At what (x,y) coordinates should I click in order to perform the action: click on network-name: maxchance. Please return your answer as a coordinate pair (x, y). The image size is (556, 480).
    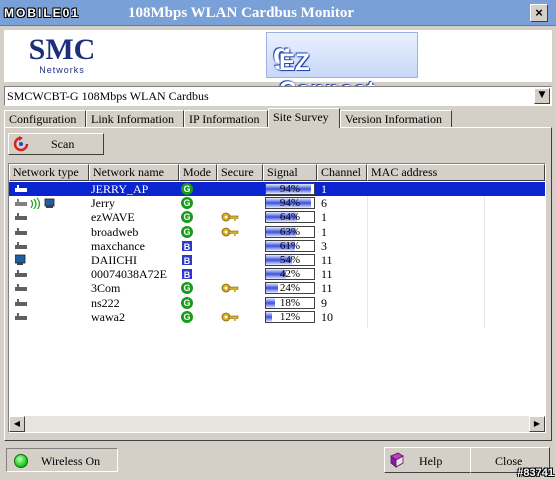
    Looking at the image, I should click on (118, 245).